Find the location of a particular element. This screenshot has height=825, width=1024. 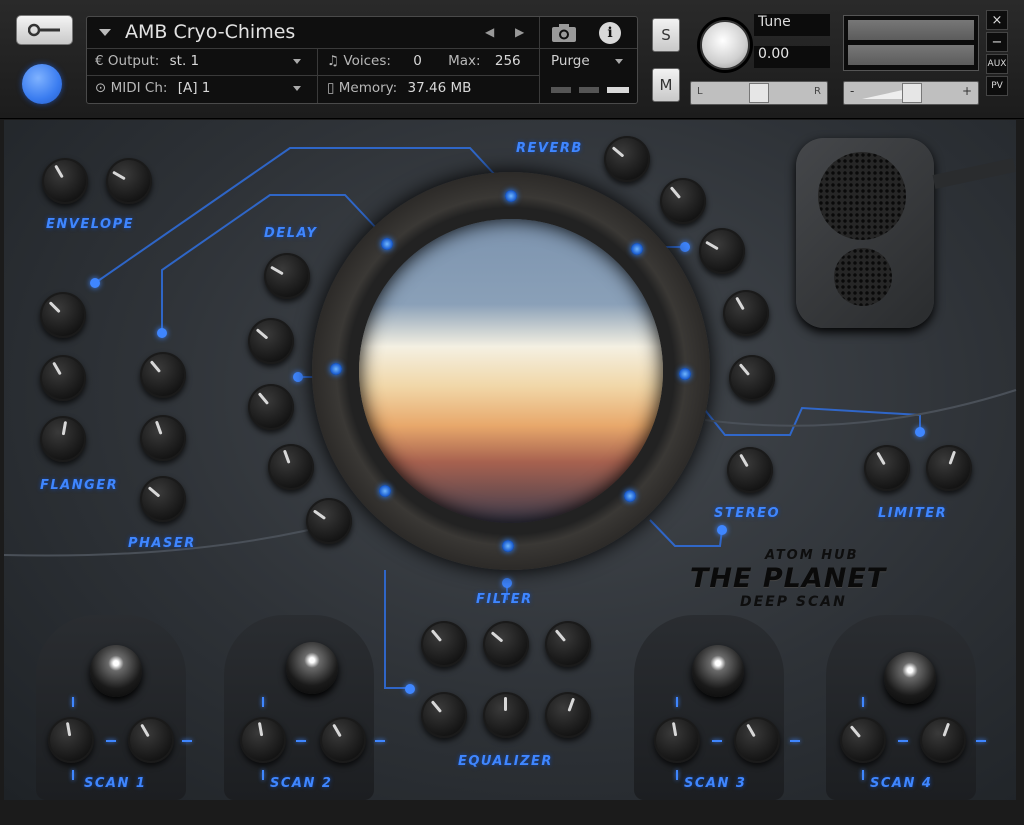

scan2-main-knob is located at coordinates (312, 668).